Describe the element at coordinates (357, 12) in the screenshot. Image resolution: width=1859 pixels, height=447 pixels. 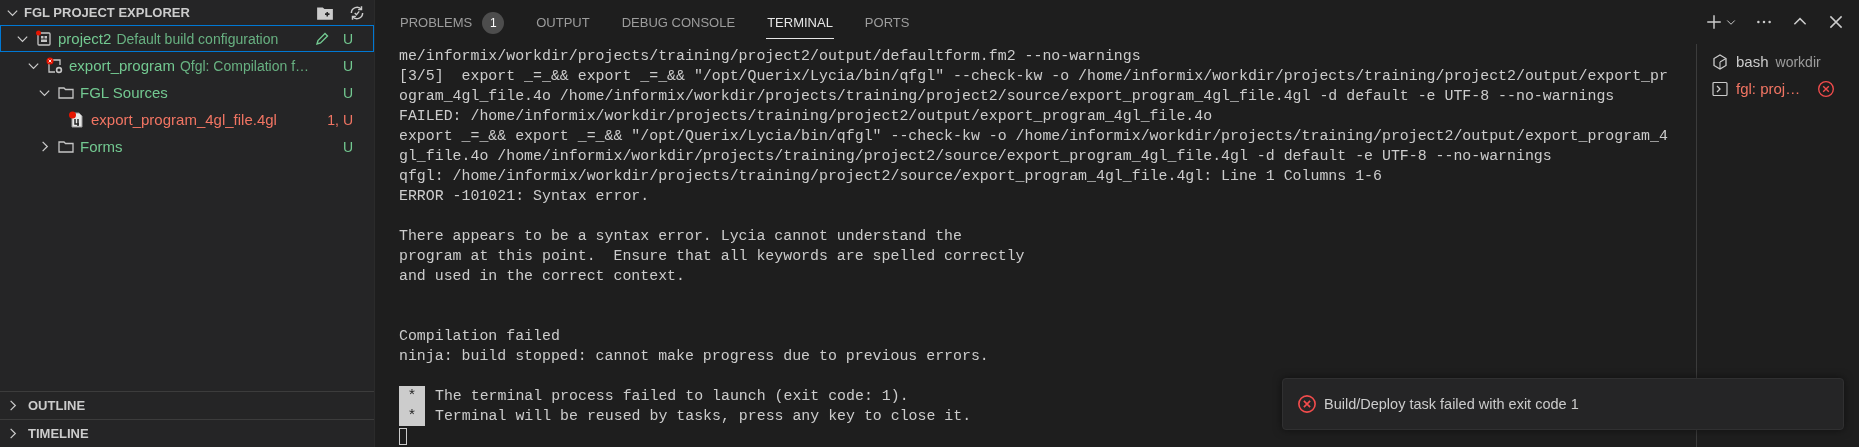
I see `refresh-icon` at that location.